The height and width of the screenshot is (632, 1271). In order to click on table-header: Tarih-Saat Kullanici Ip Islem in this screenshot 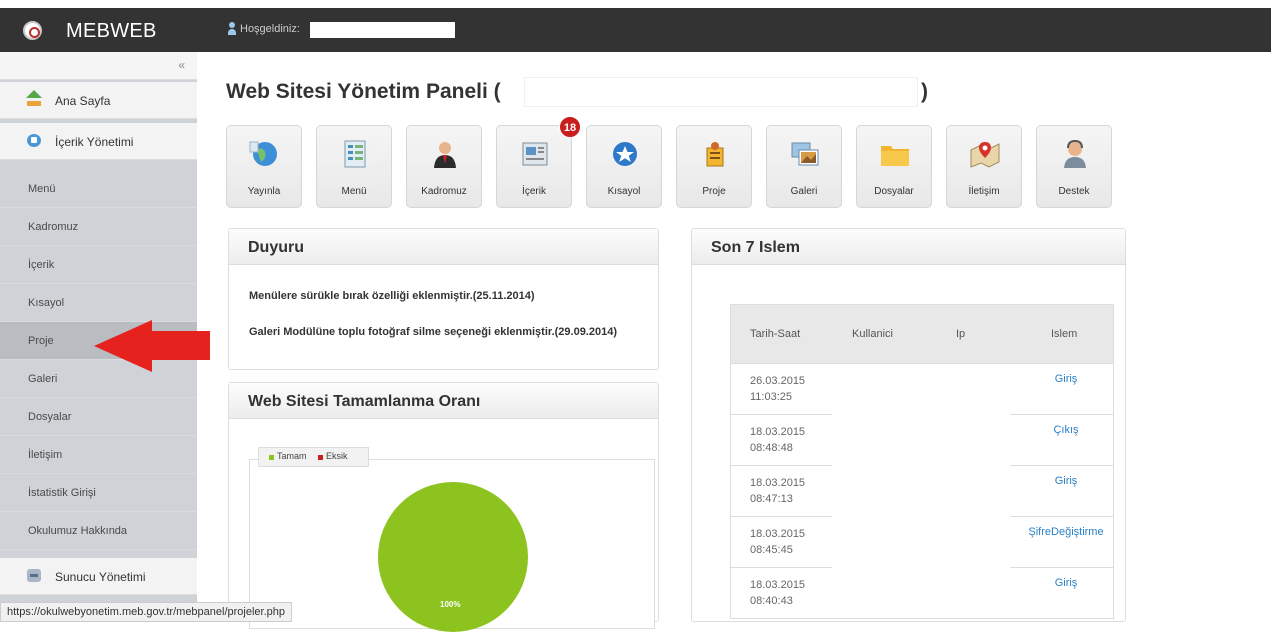, I will do `click(922, 334)`.